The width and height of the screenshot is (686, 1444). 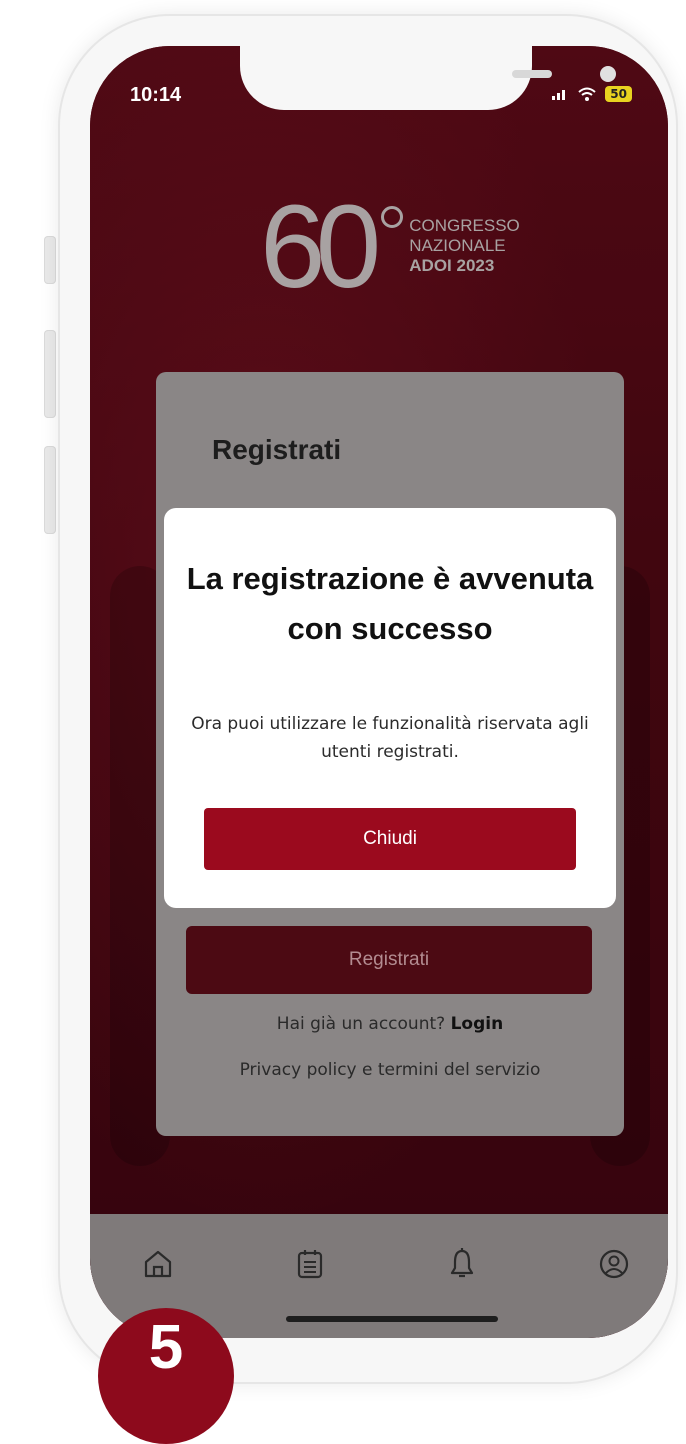 I want to click on home-icon, so click(x=158, y=1264).